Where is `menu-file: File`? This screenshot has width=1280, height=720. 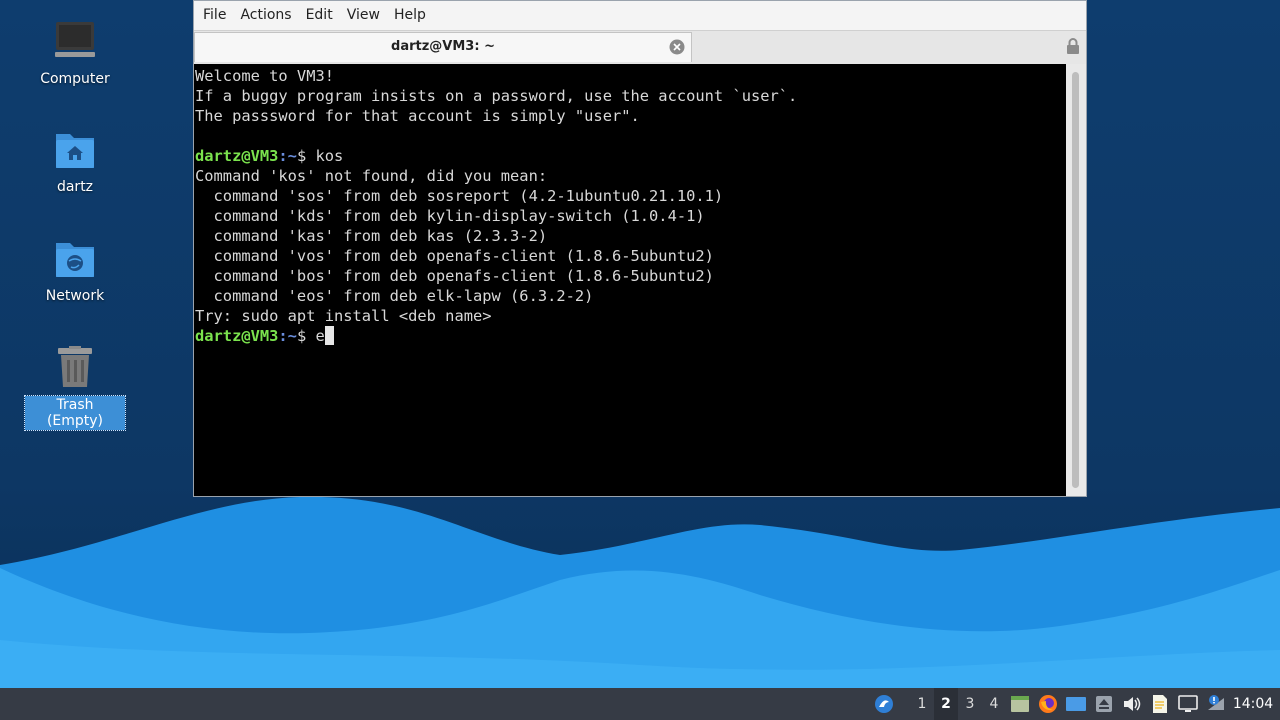
menu-file: File is located at coordinates (214, 15).